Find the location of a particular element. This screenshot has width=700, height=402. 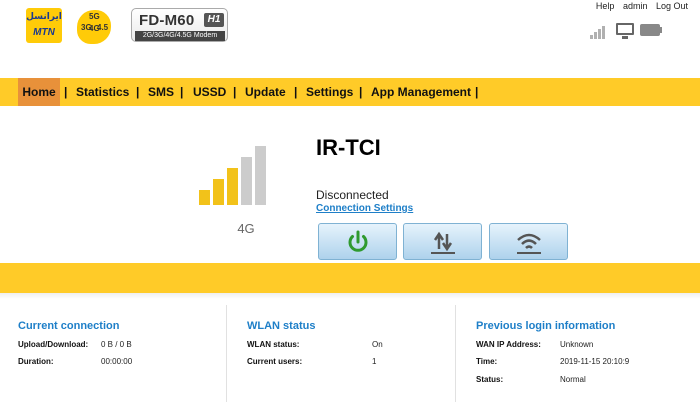

connection-status: Disconnected is located at coordinates (352, 195).